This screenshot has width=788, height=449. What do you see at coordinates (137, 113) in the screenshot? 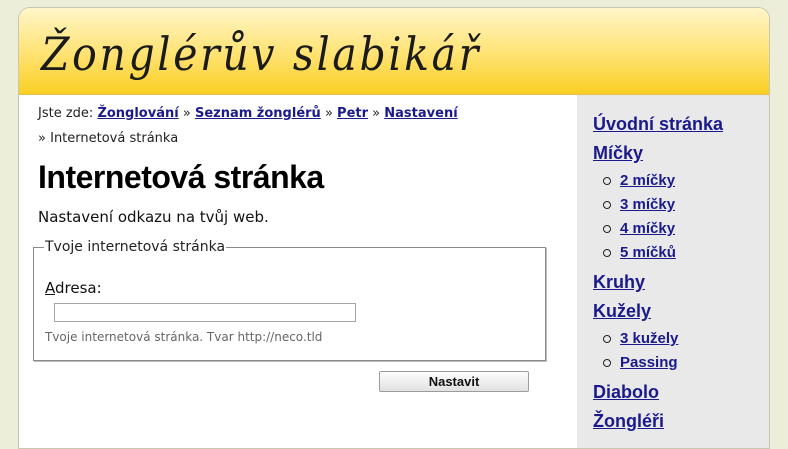
I see `breadcrumb-link-zonglovani: Žonglování` at bounding box center [137, 113].